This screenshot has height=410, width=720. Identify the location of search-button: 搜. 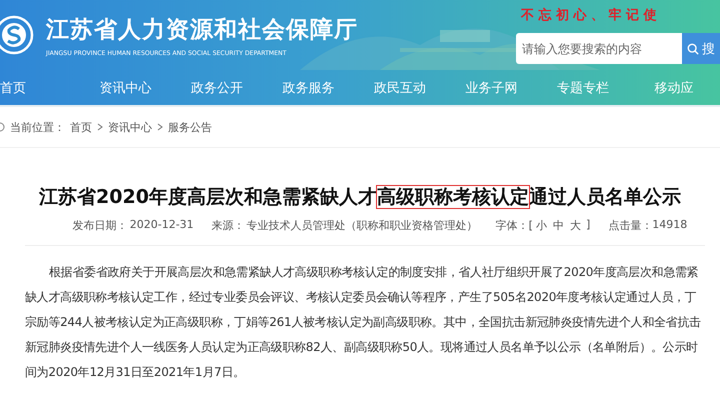
(701, 48).